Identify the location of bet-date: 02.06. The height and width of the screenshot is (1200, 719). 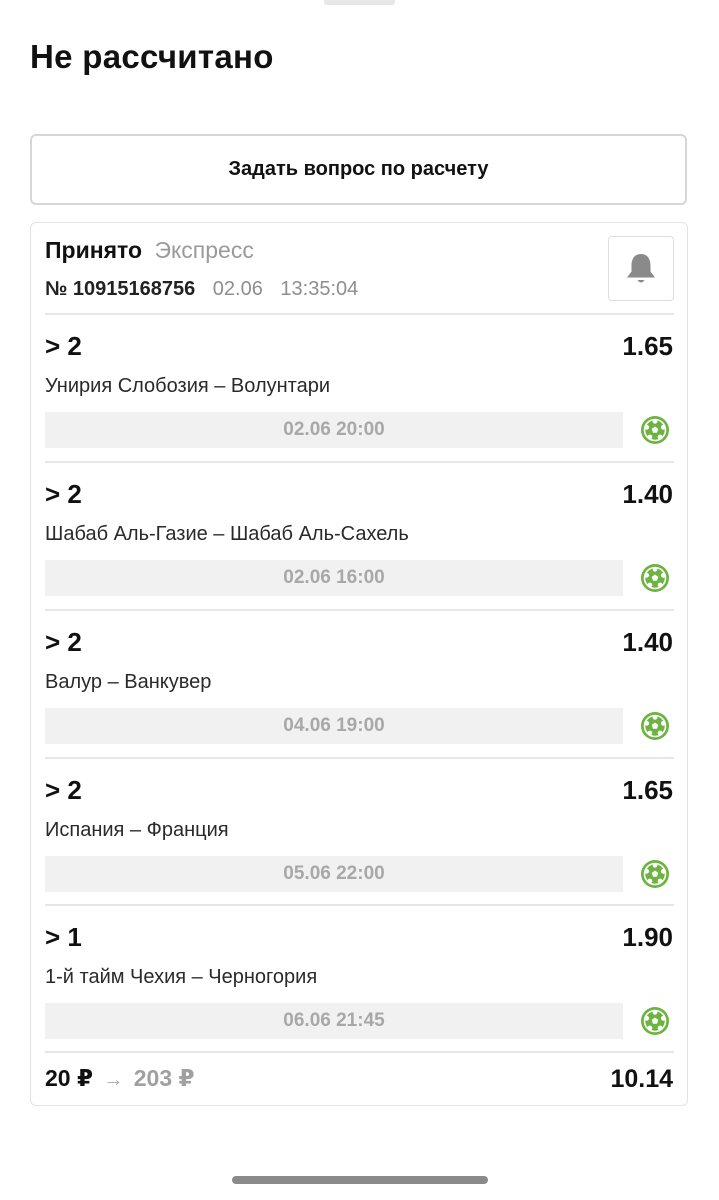
(237, 289).